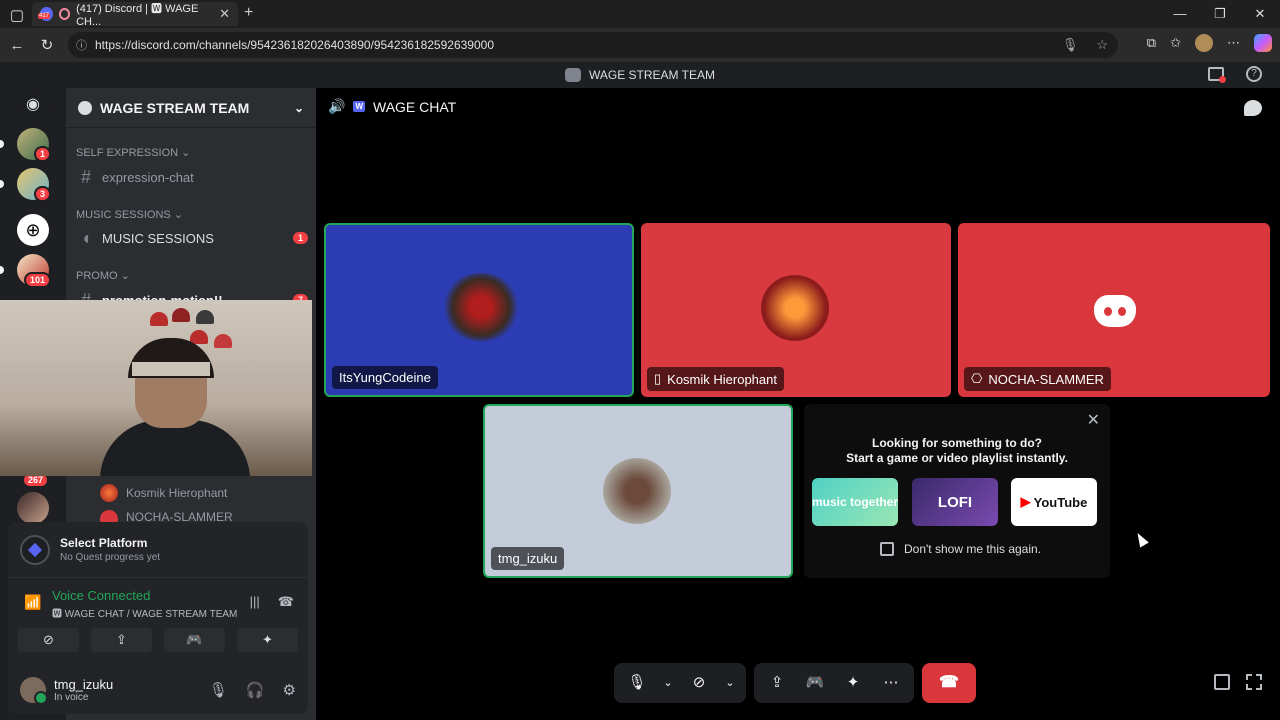  What do you see at coordinates (815, 683) in the screenshot?
I see `activity-icon: 🎮` at bounding box center [815, 683].